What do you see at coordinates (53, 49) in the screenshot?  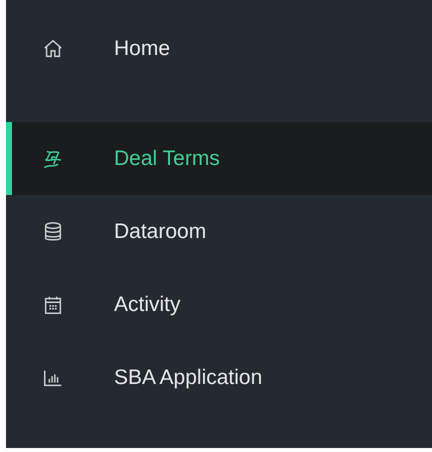 I see `home-icon` at bounding box center [53, 49].